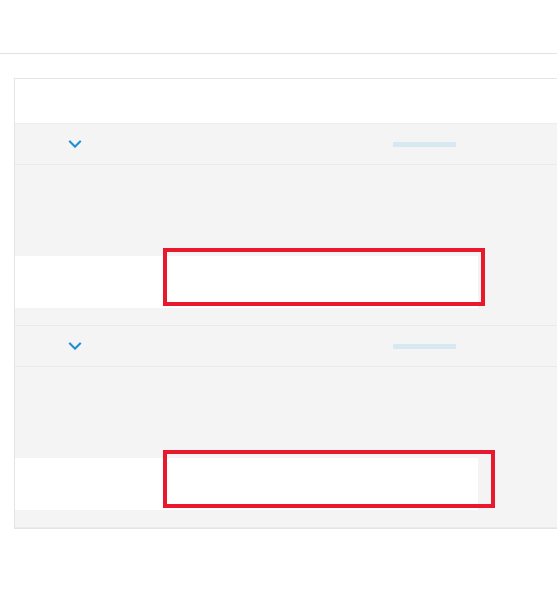 Image resolution: width=557 pixels, height=612 pixels. Describe the element at coordinates (278, 4) in the screenshot. I see `page-title` at that location.